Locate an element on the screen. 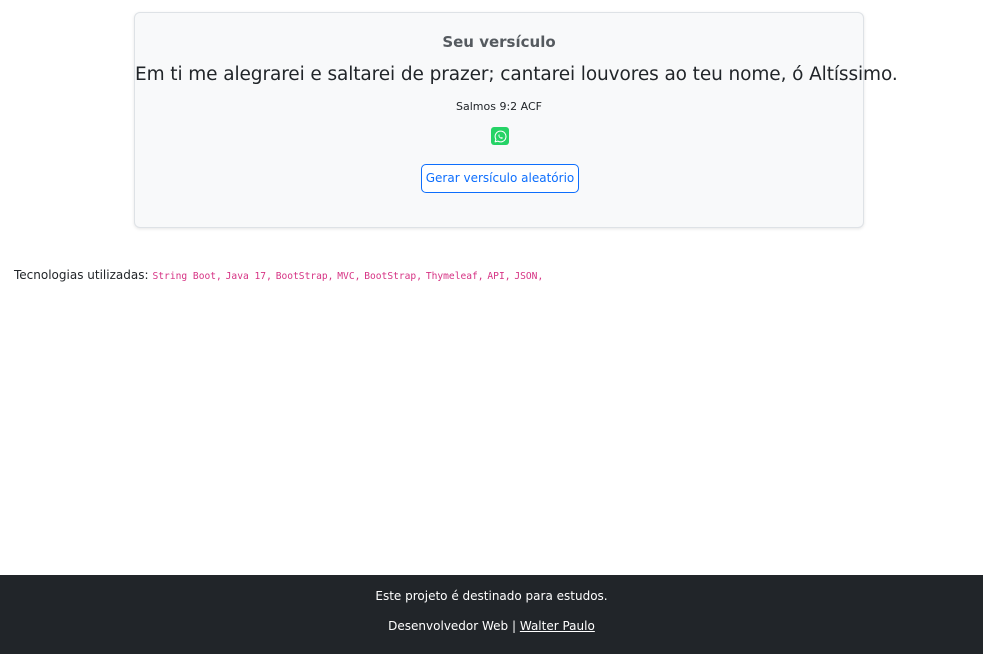 The height and width of the screenshot is (654, 983). technology-item: JSON, is located at coordinates (529, 276).